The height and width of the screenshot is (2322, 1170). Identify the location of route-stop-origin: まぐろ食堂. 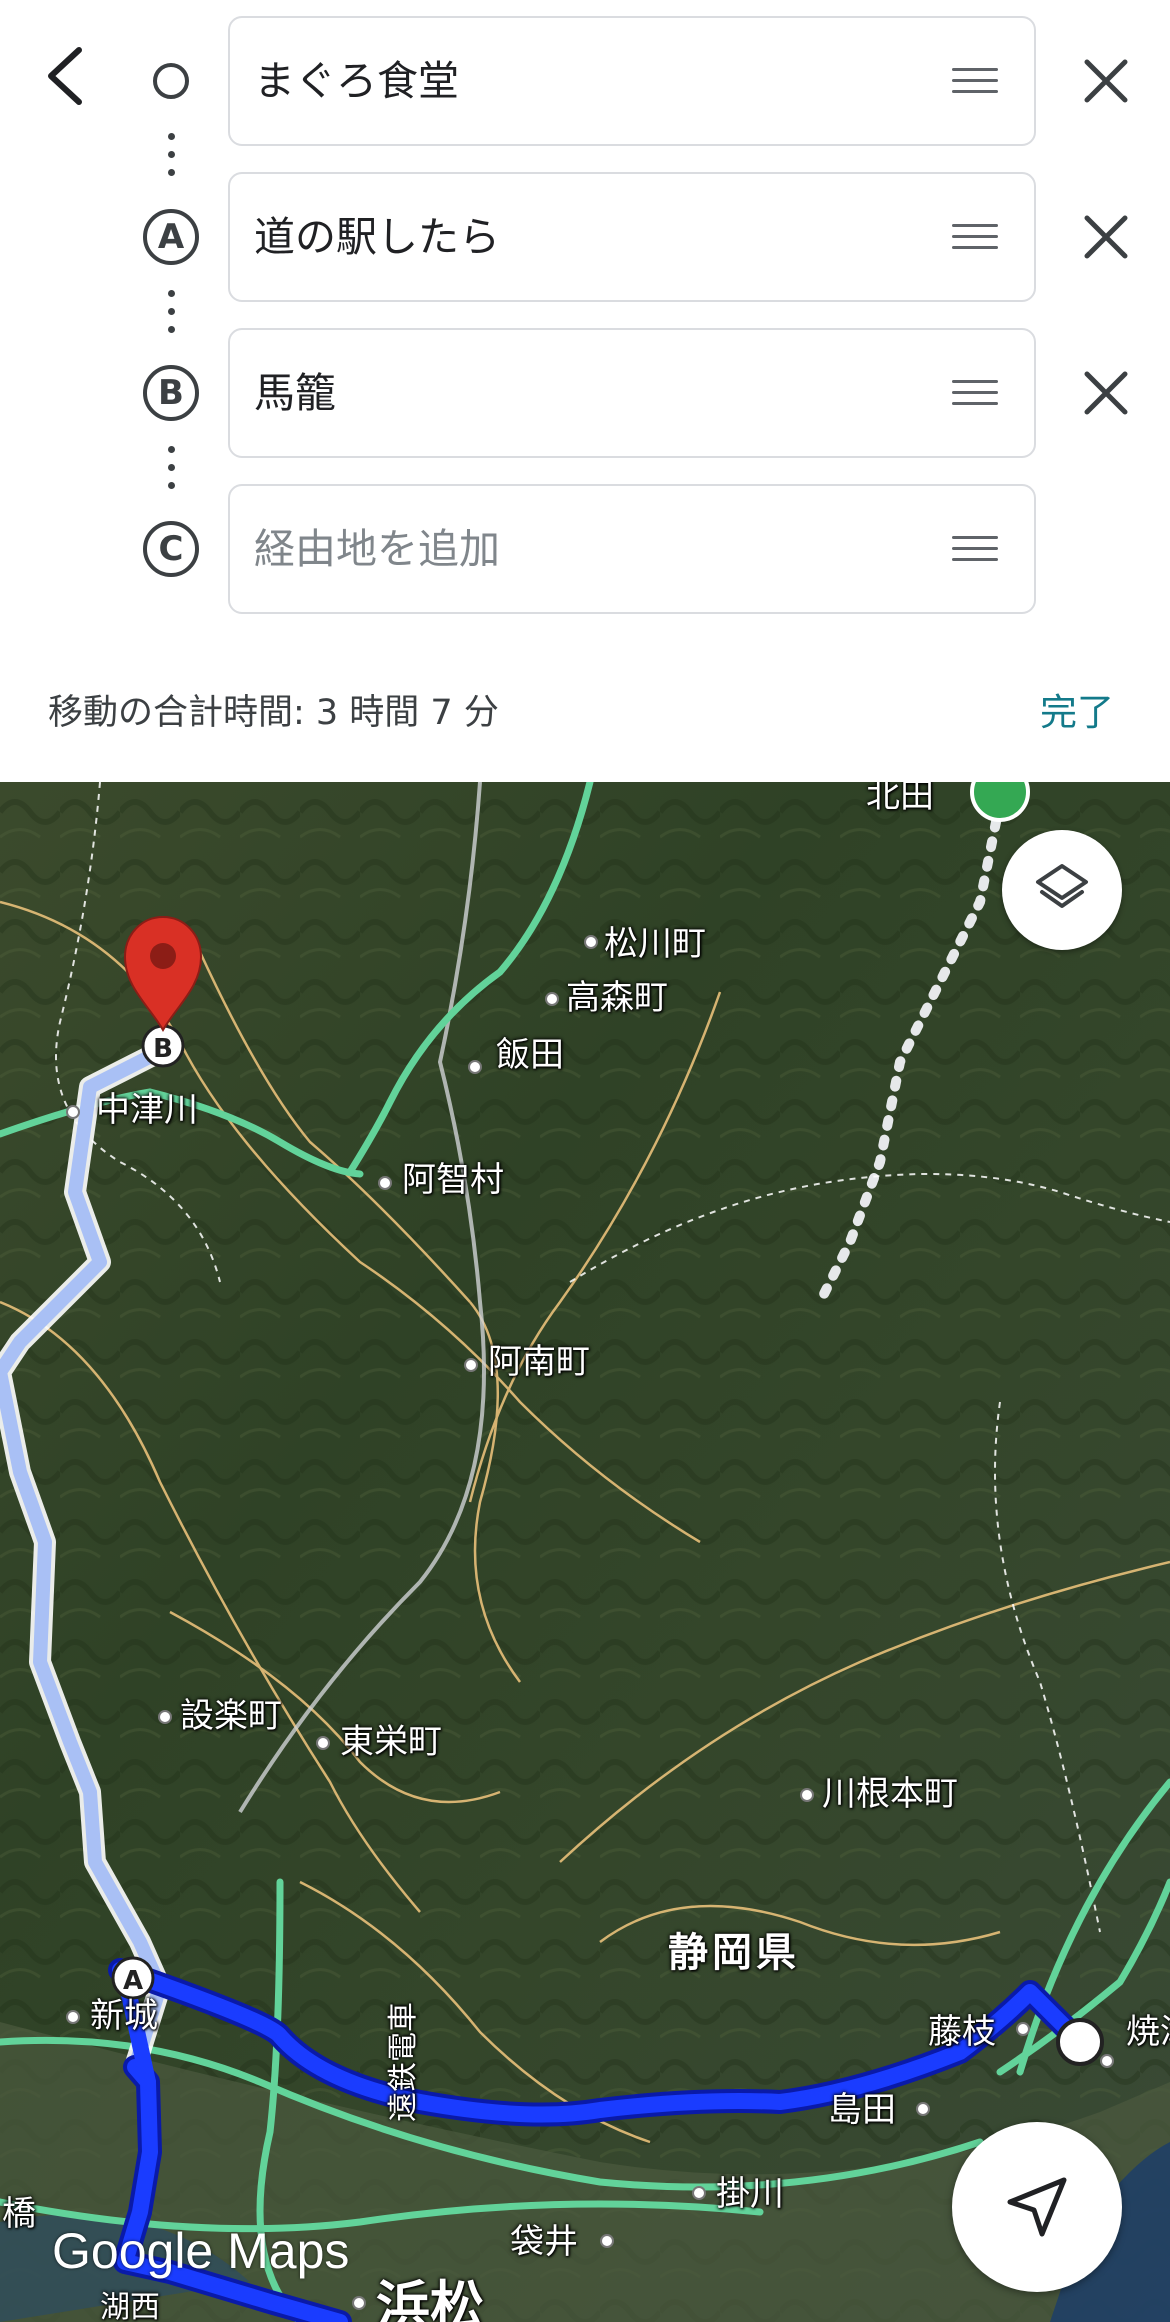
(585, 81).